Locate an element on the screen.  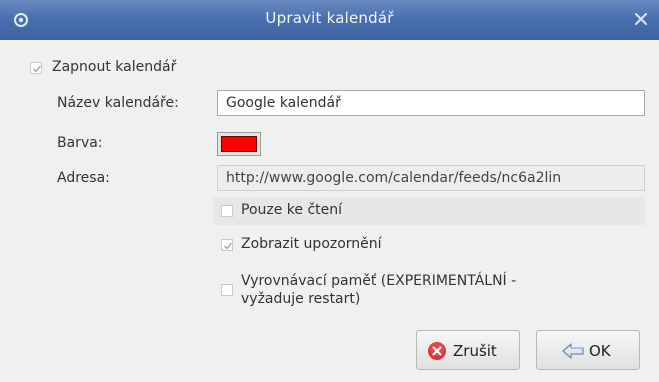
show-alarms-label: Zobrazit upozornění is located at coordinates (311, 244).